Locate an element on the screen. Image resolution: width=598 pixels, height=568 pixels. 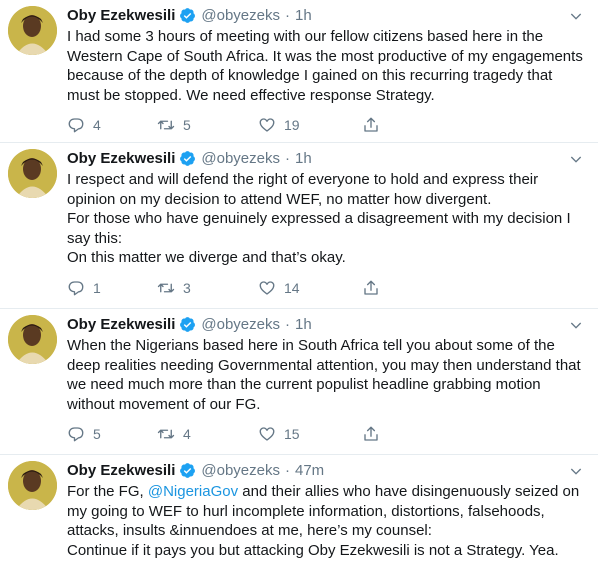
reply-button: 5 is located at coordinates (112, 434).